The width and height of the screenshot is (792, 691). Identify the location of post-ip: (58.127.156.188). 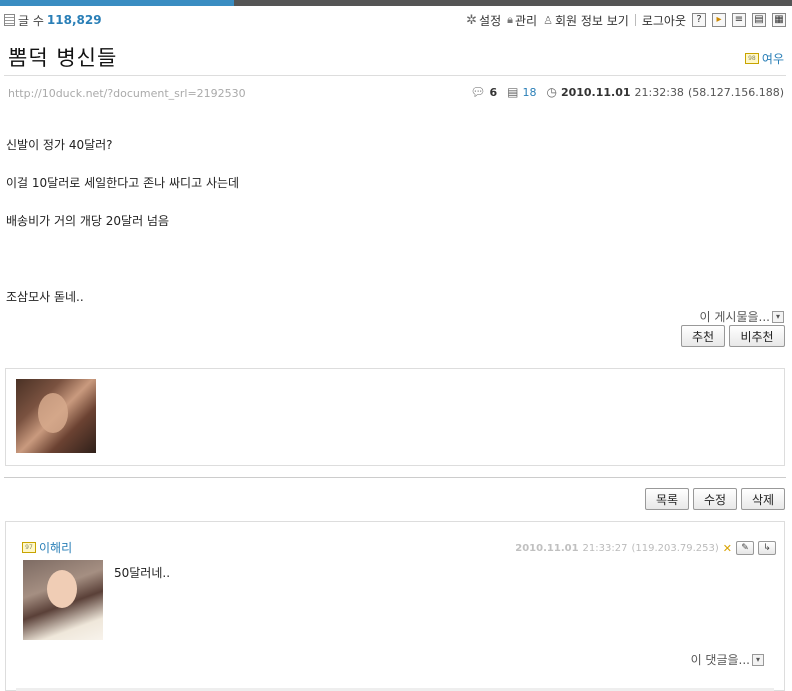
(735, 92).